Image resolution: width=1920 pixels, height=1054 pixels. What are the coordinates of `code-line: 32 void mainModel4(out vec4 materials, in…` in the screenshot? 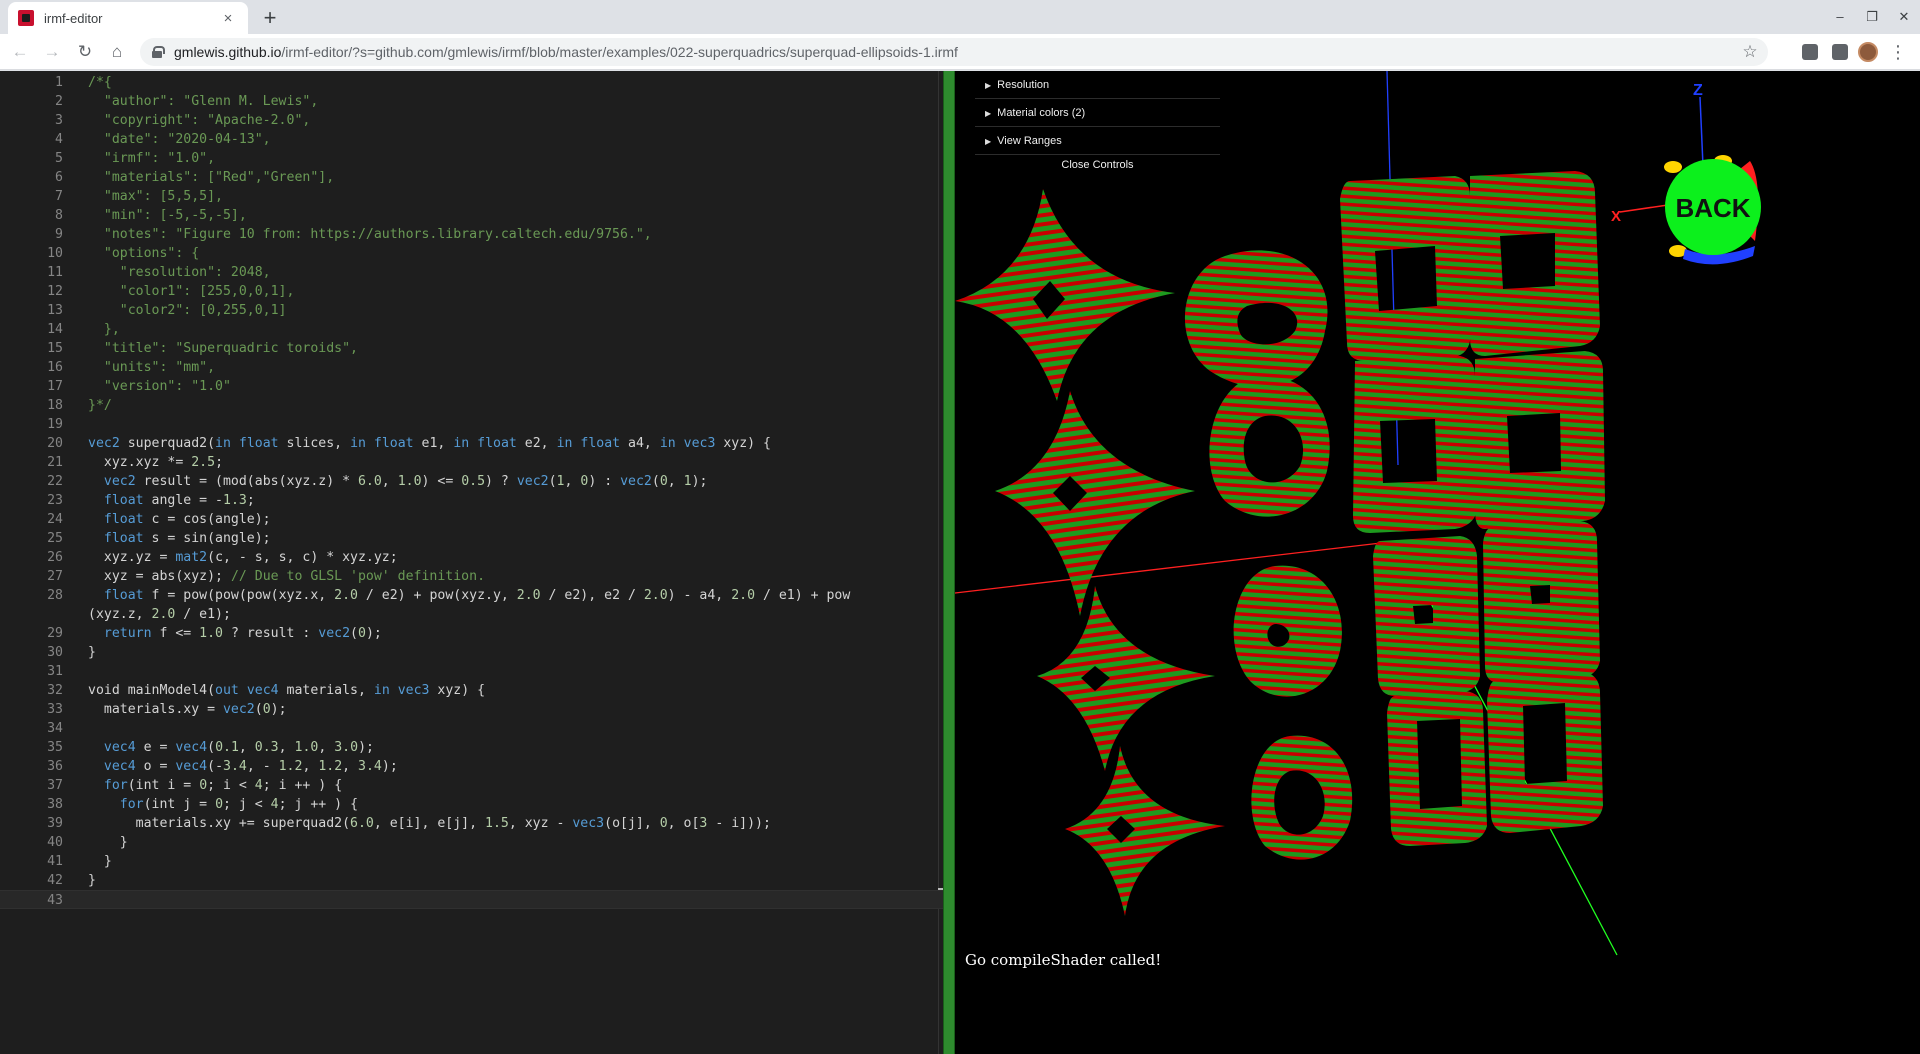 It's located at (471, 690).